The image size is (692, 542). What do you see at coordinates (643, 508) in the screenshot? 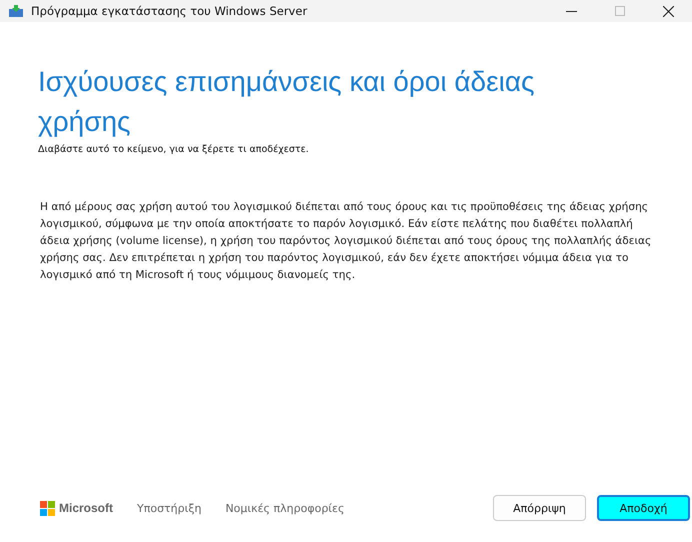
I see `dialog-button: Αποδοχή` at bounding box center [643, 508].